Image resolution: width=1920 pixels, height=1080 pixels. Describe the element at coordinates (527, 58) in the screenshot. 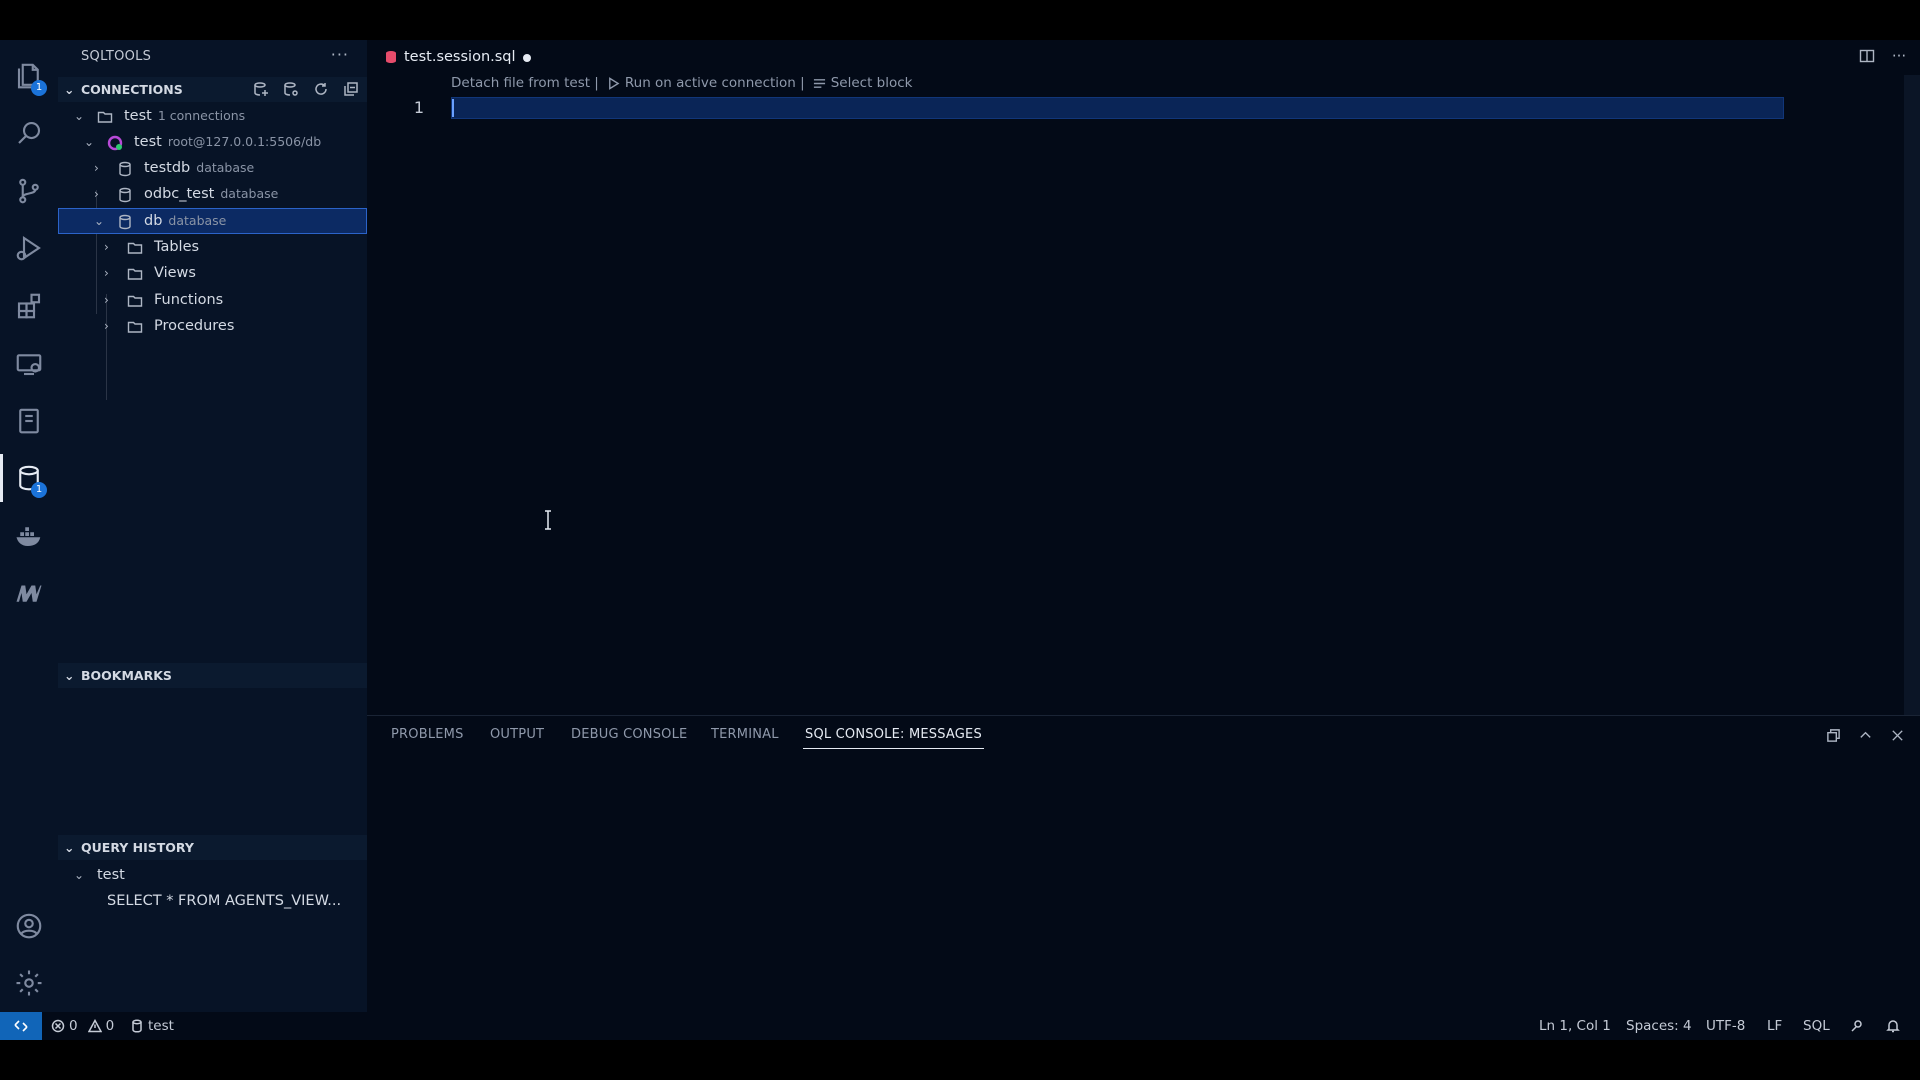

I see `unsaved-dot-icon` at that location.